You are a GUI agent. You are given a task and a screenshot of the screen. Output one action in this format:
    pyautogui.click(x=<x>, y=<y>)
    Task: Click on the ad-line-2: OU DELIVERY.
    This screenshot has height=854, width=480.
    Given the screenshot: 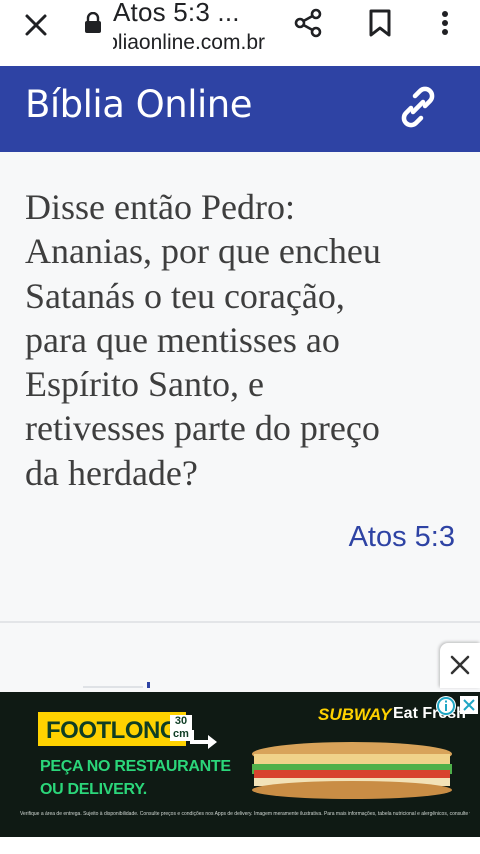 What is the action you would take?
    pyautogui.click(x=93, y=789)
    